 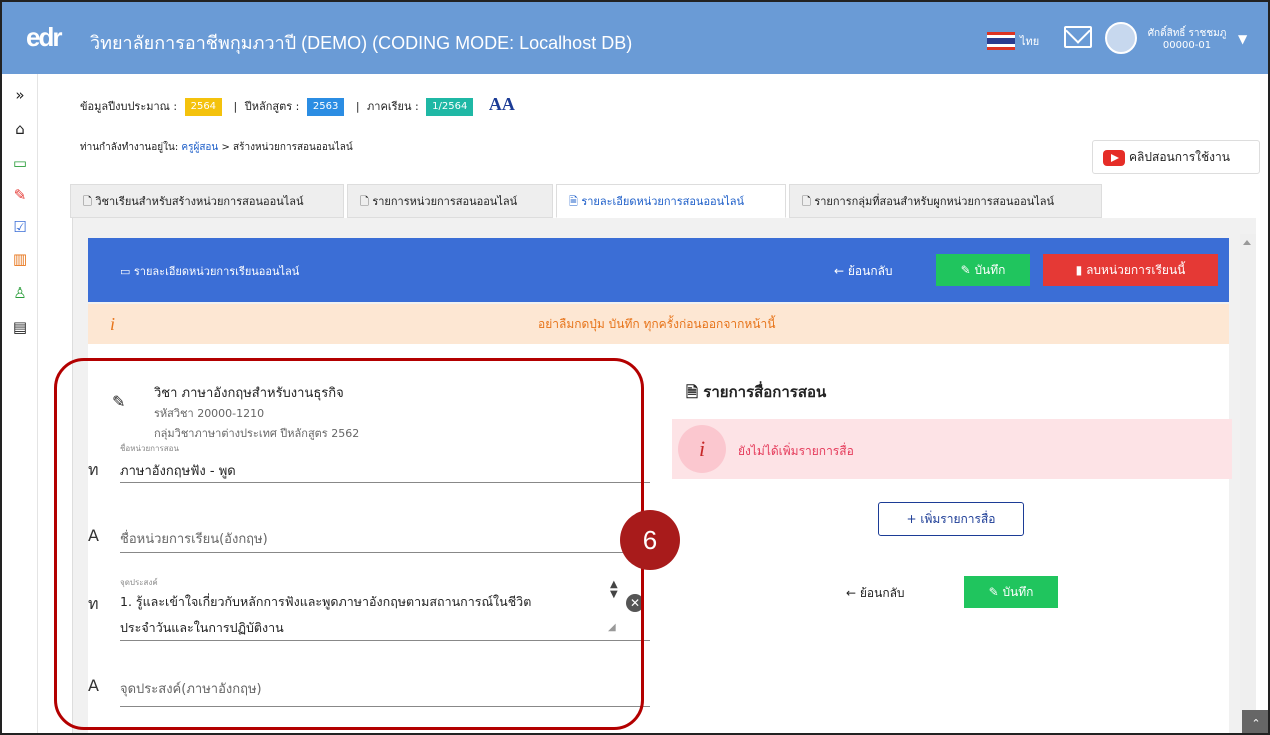 What do you see at coordinates (612, 627) in the screenshot?
I see `resize-handle-icon: ◢` at bounding box center [612, 627].